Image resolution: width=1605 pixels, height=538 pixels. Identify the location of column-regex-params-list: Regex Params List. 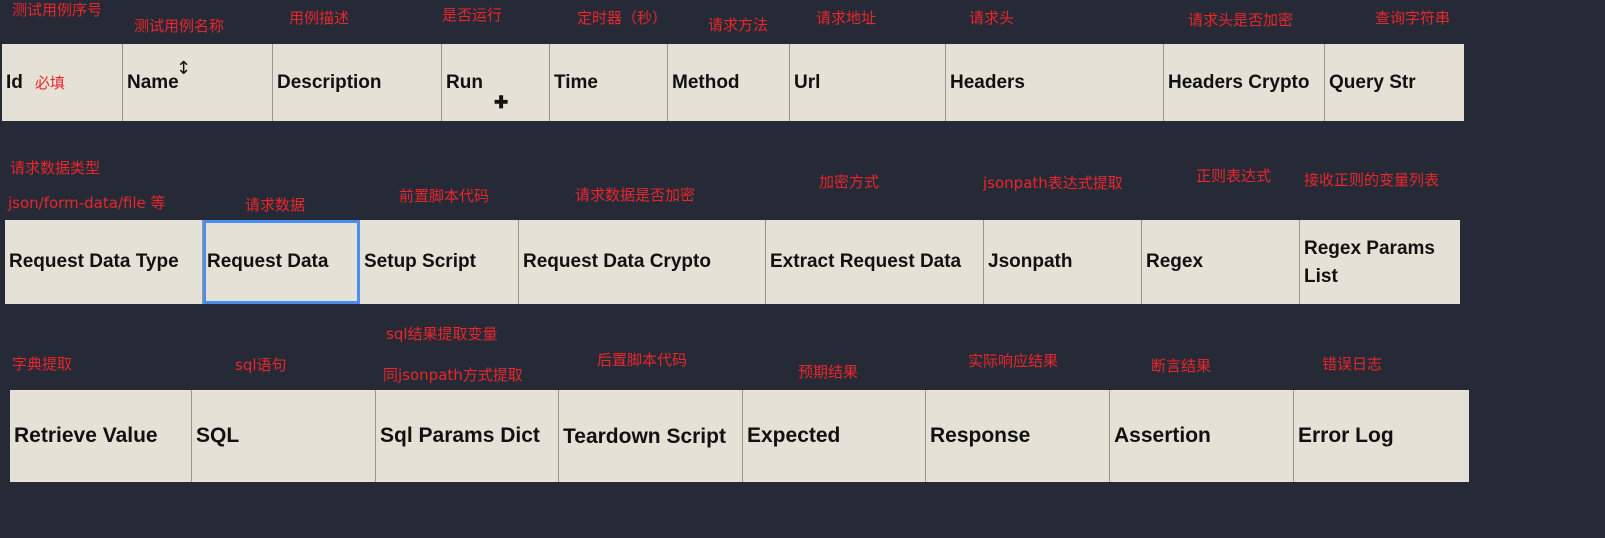
(1380, 262).